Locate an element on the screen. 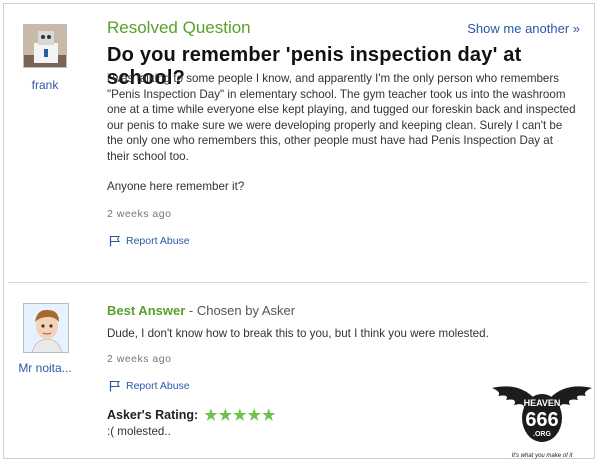  asker-avatar is located at coordinates (45, 46).